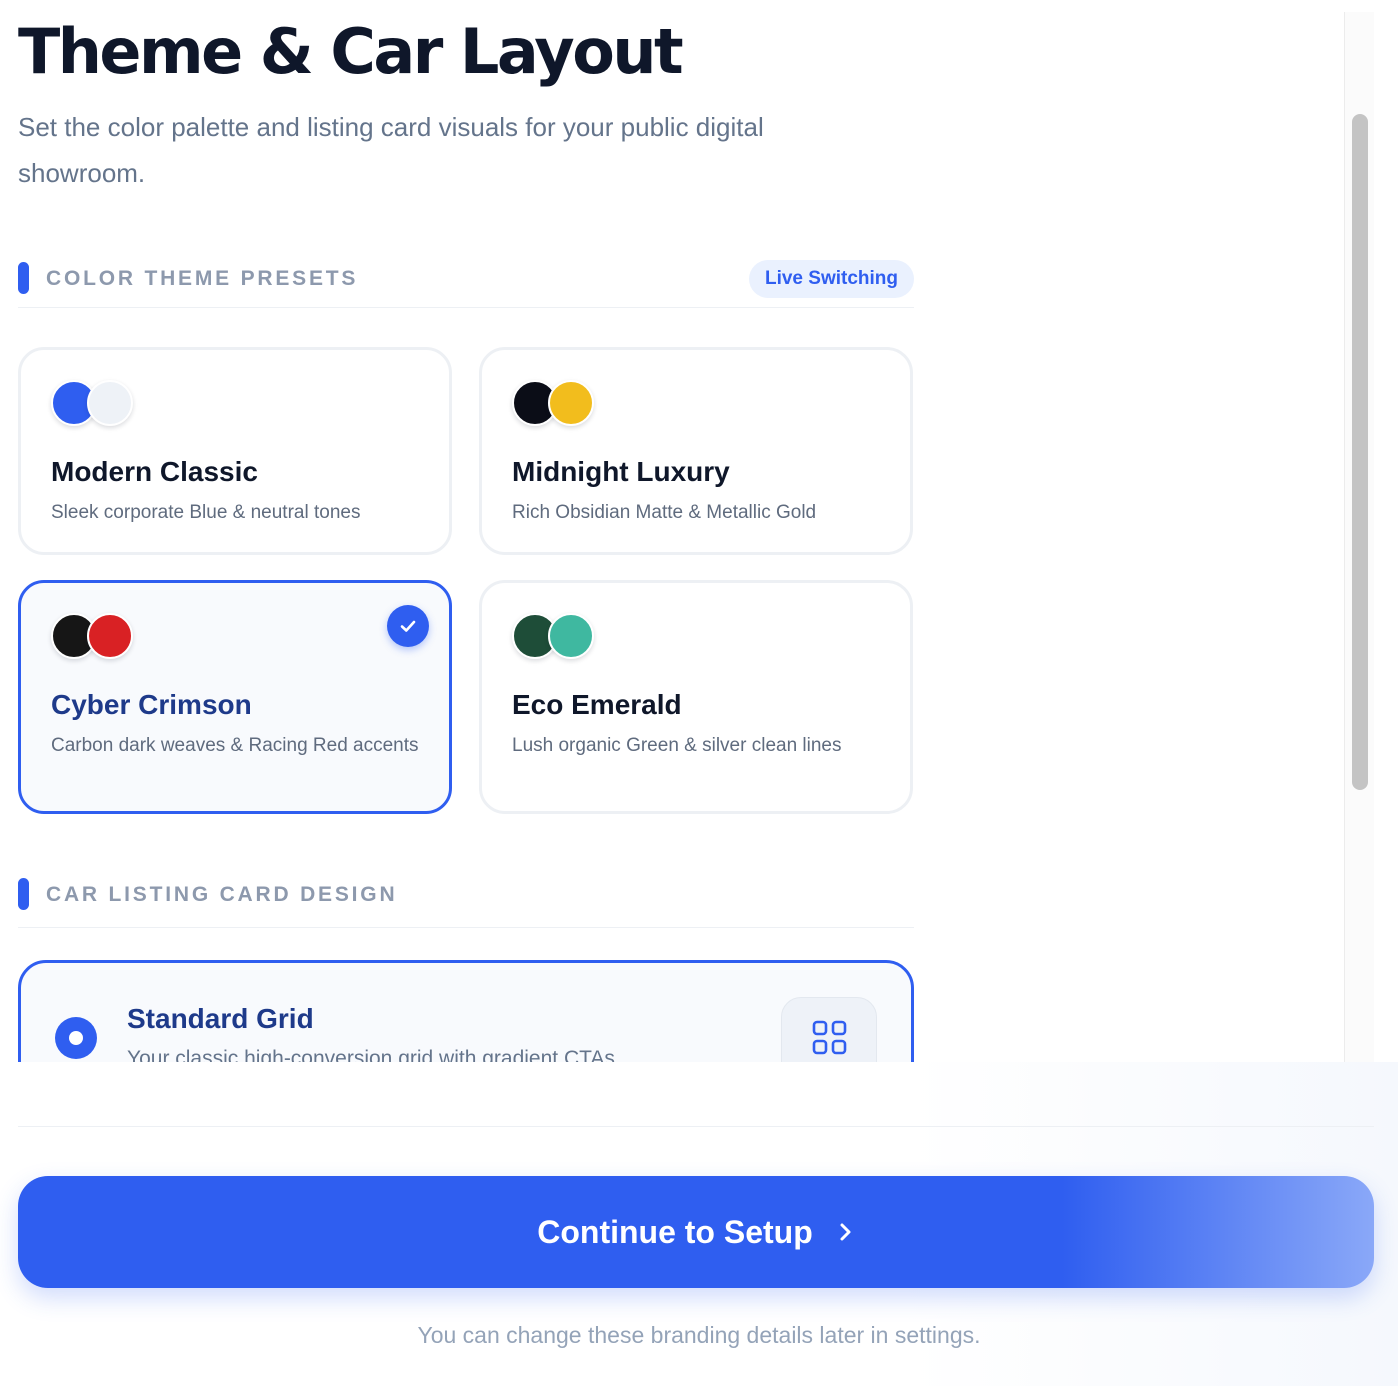 The width and height of the screenshot is (1398, 1386). I want to click on theme-name: Midnight Luxury, so click(621, 471).